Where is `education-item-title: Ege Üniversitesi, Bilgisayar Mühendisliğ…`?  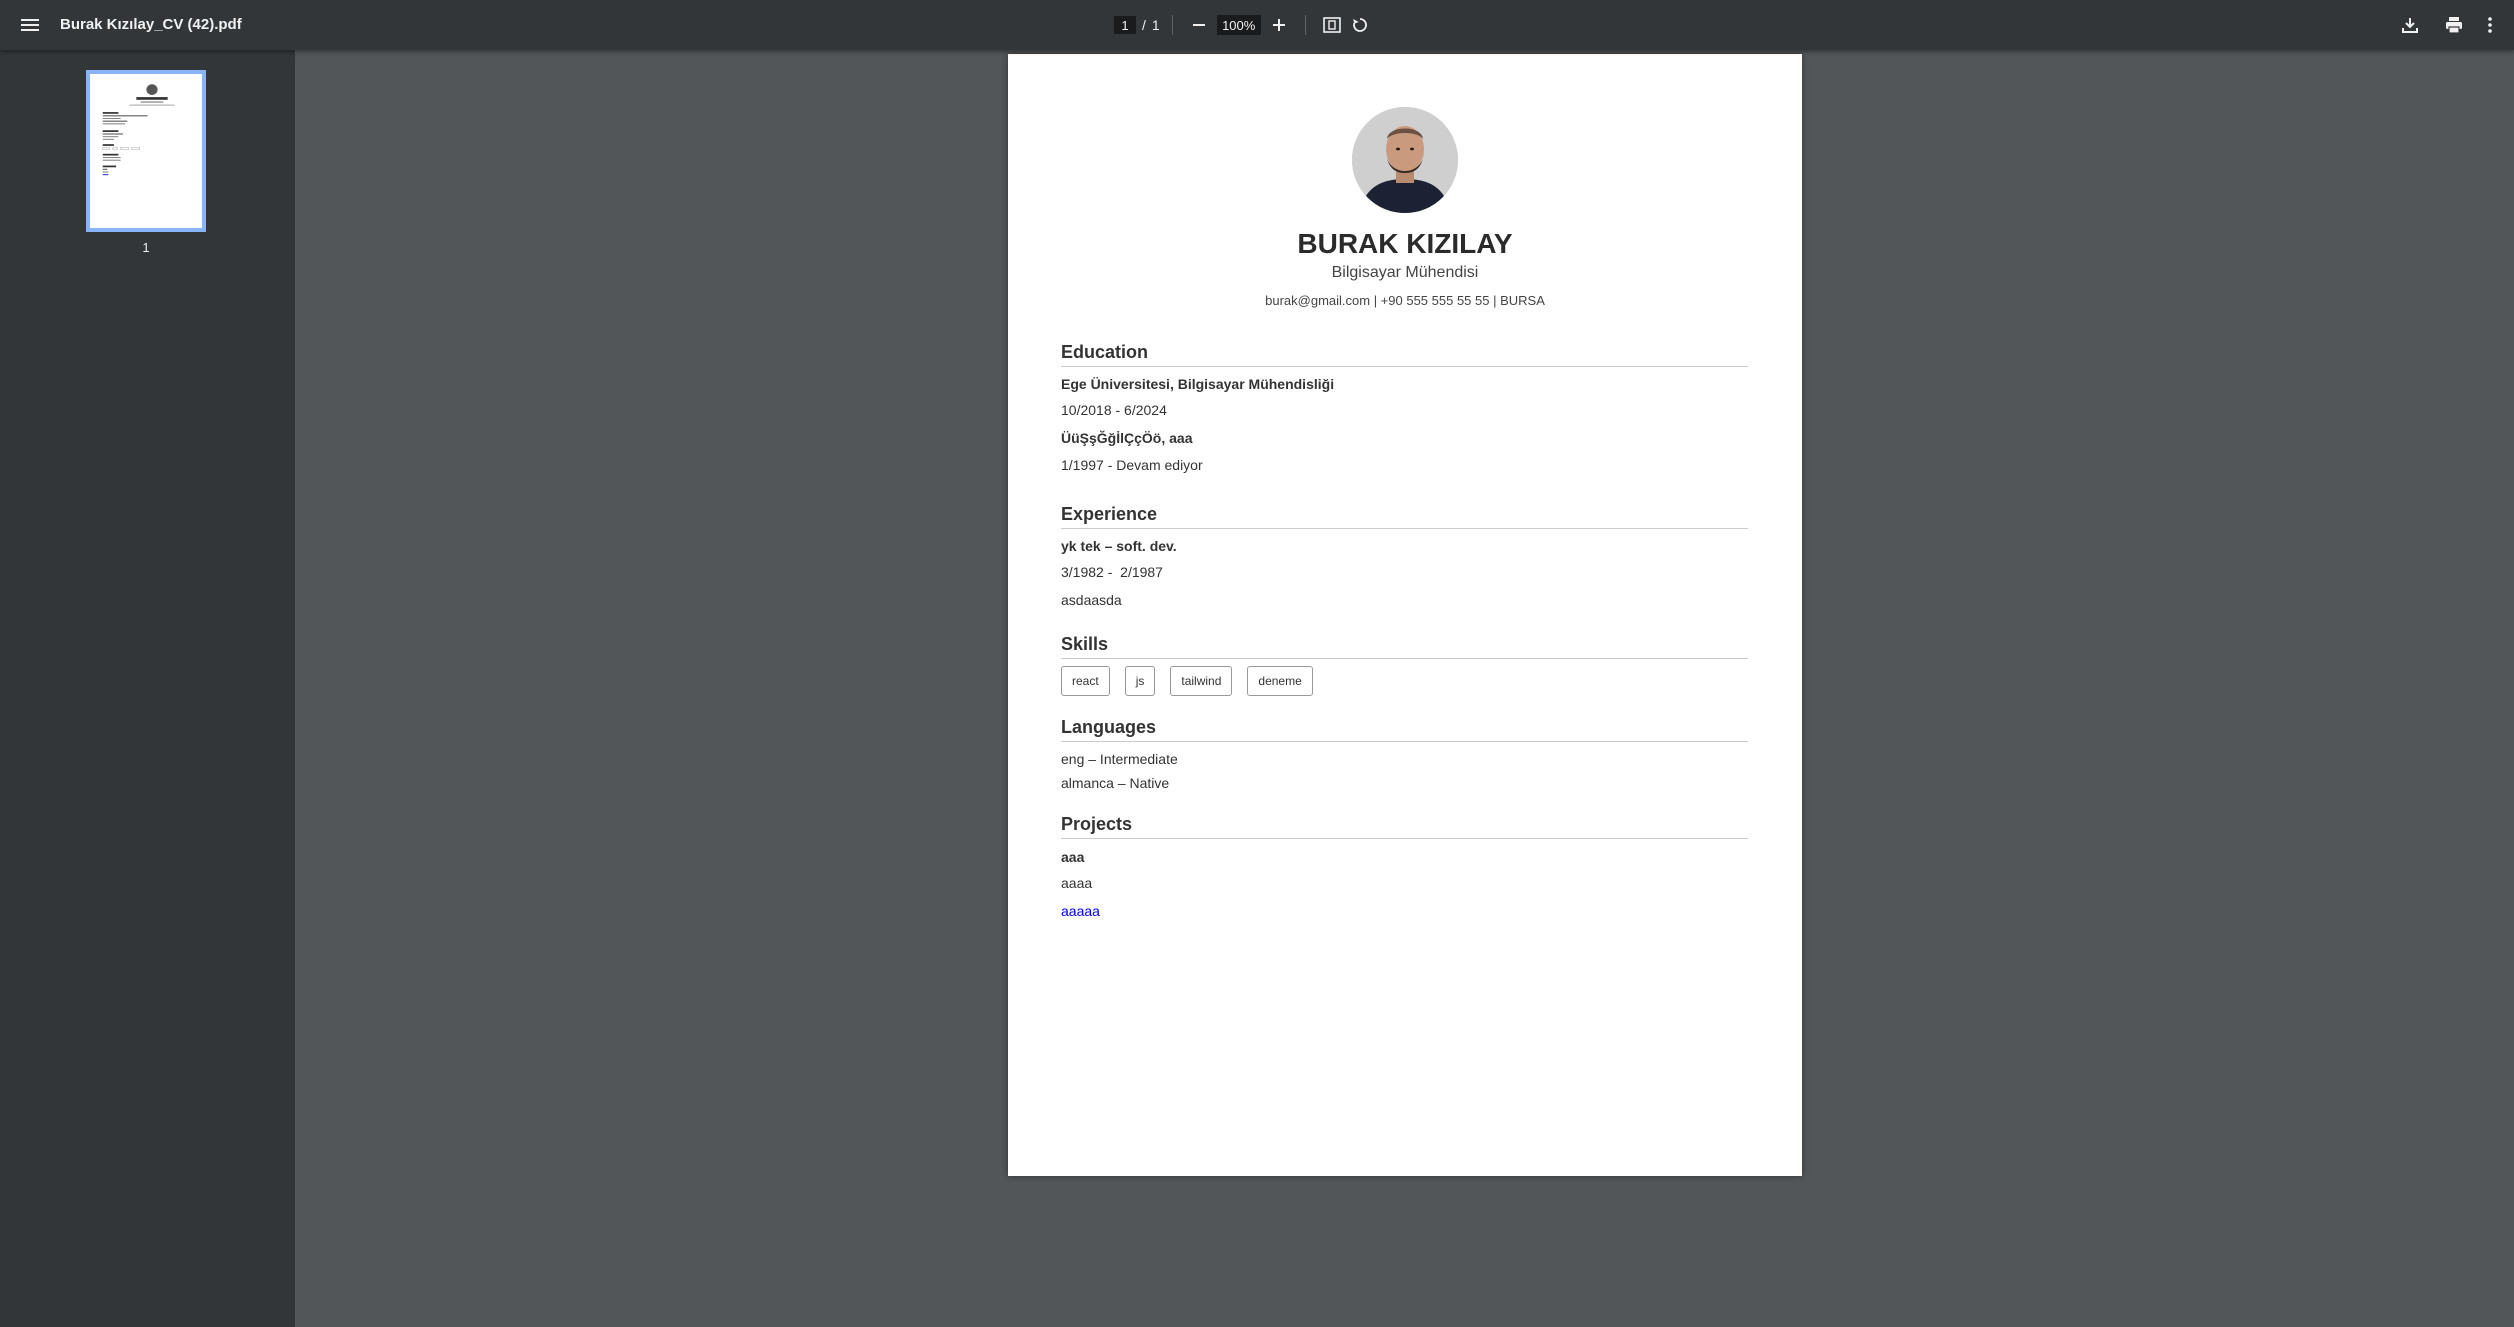
education-item-title: Ege Üniversitesi, Bilgisayar Mühendisliğ… is located at coordinates (1198, 384).